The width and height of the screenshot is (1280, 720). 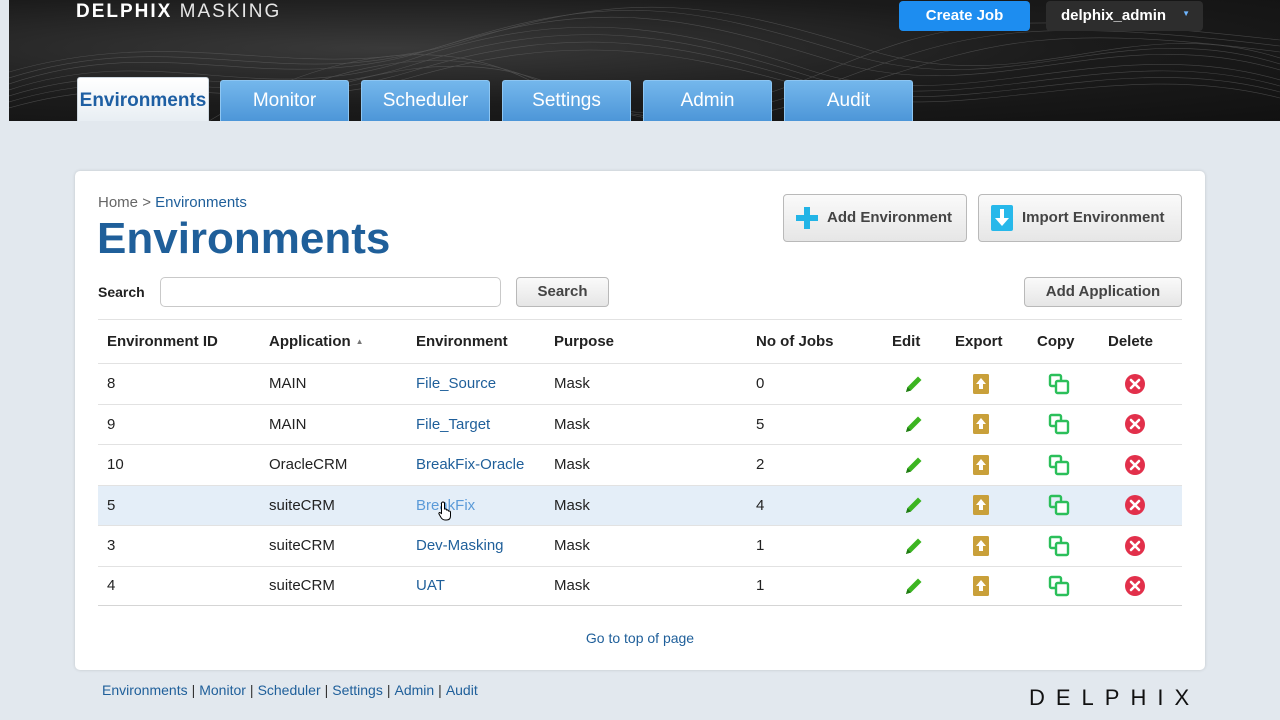 What do you see at coordinates (230, 11) in the screenshot?
I see `brand-product: MASKING` at bounding box center [230, 11].